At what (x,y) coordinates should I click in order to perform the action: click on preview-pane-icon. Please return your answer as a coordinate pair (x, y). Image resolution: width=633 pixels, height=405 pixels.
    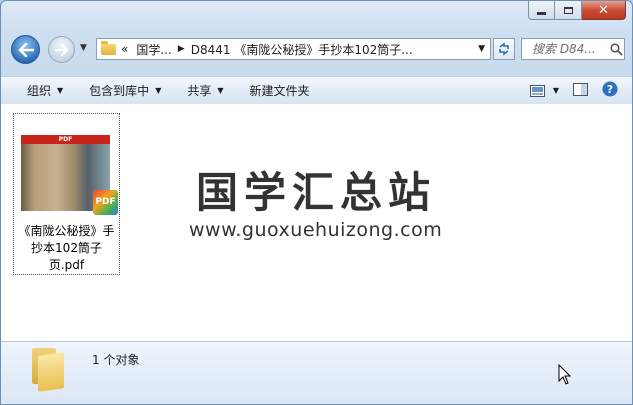
    Looking at the image, I should click on (580, 89).